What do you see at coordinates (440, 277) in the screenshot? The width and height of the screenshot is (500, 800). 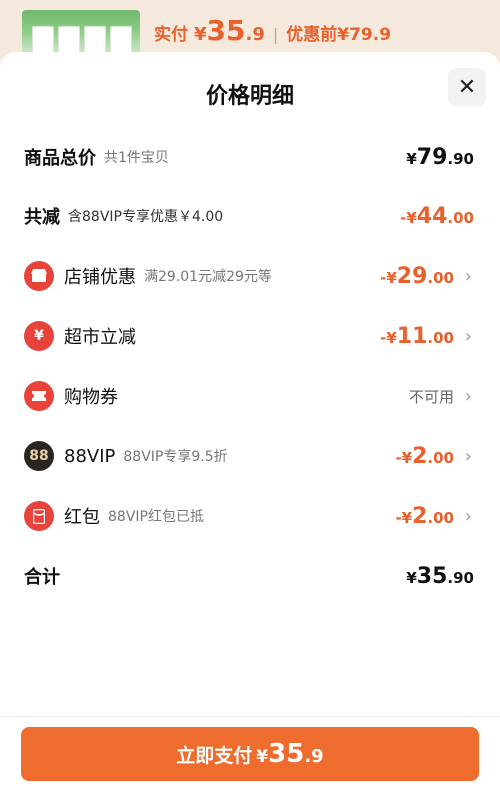 I see `shop-dec: .00` at bounding box center [440, 277].